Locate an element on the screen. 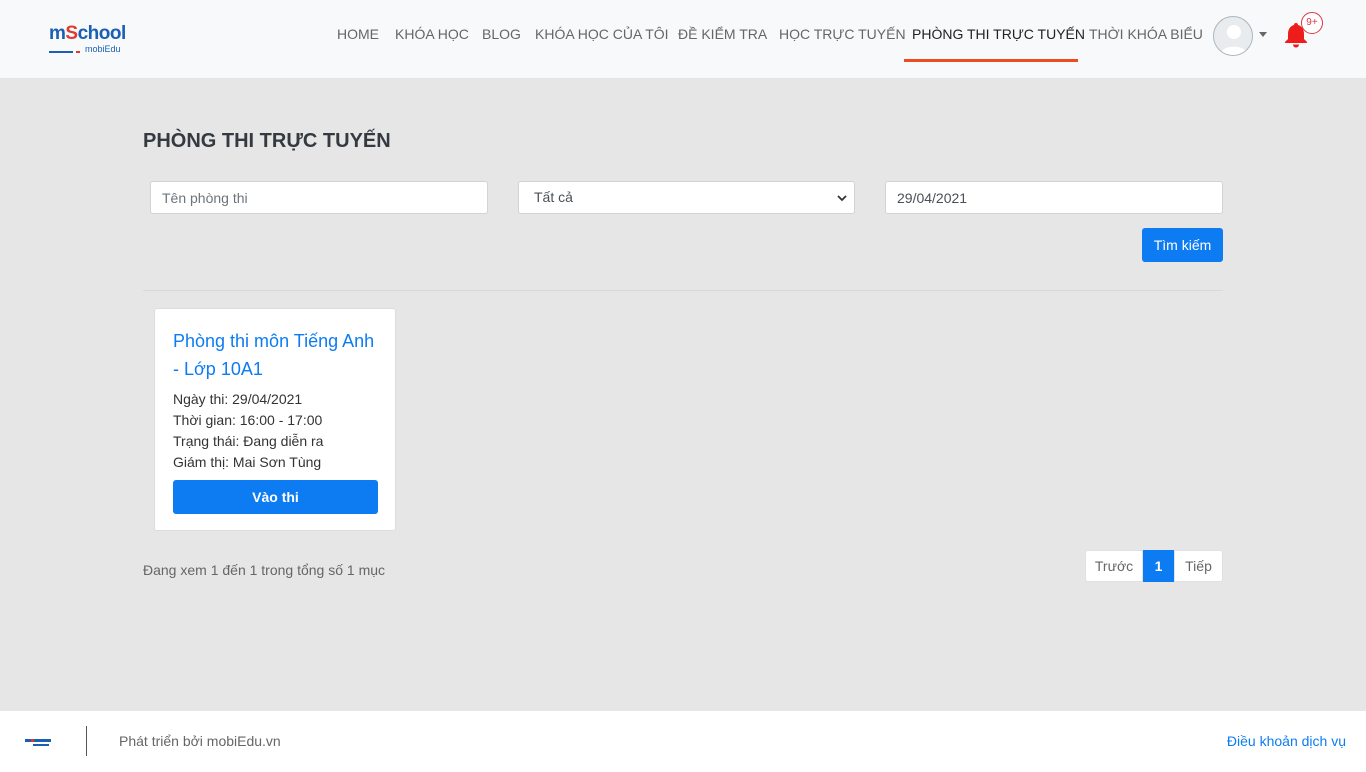 Image resolution: width=1366 pixels, height=772 pixels. developed-by-text: Phát triển bởi mobiEdu.vn is located at coordinates (200, 741).